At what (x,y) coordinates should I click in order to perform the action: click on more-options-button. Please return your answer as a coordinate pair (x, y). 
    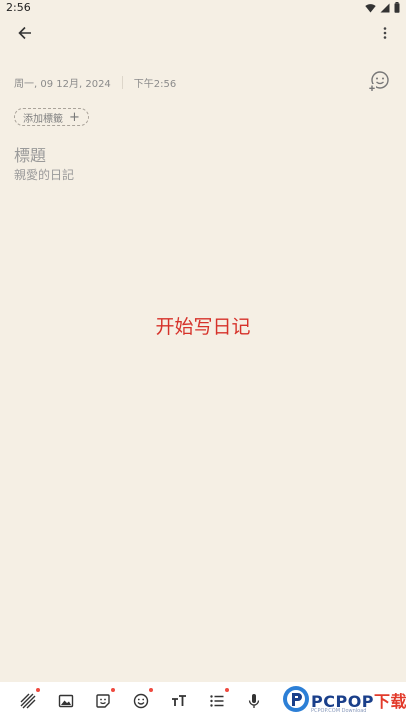
    Looking at the image, I should click on (385, 33).